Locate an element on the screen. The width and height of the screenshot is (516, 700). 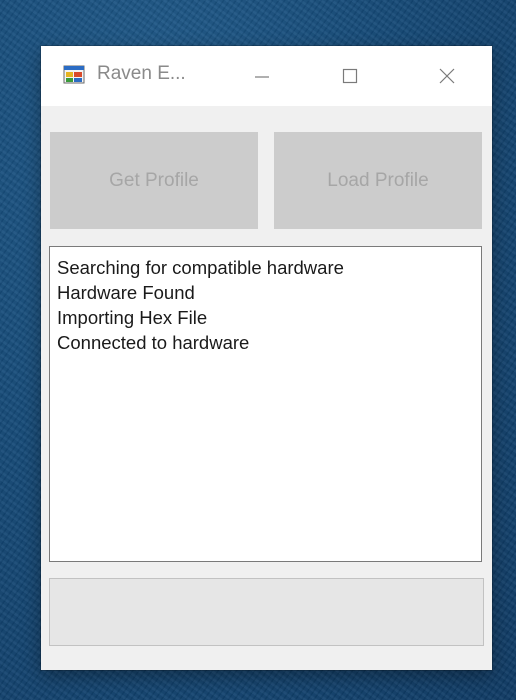
log-line: Searching for compatible hardware is located at coordinates (200, 267).